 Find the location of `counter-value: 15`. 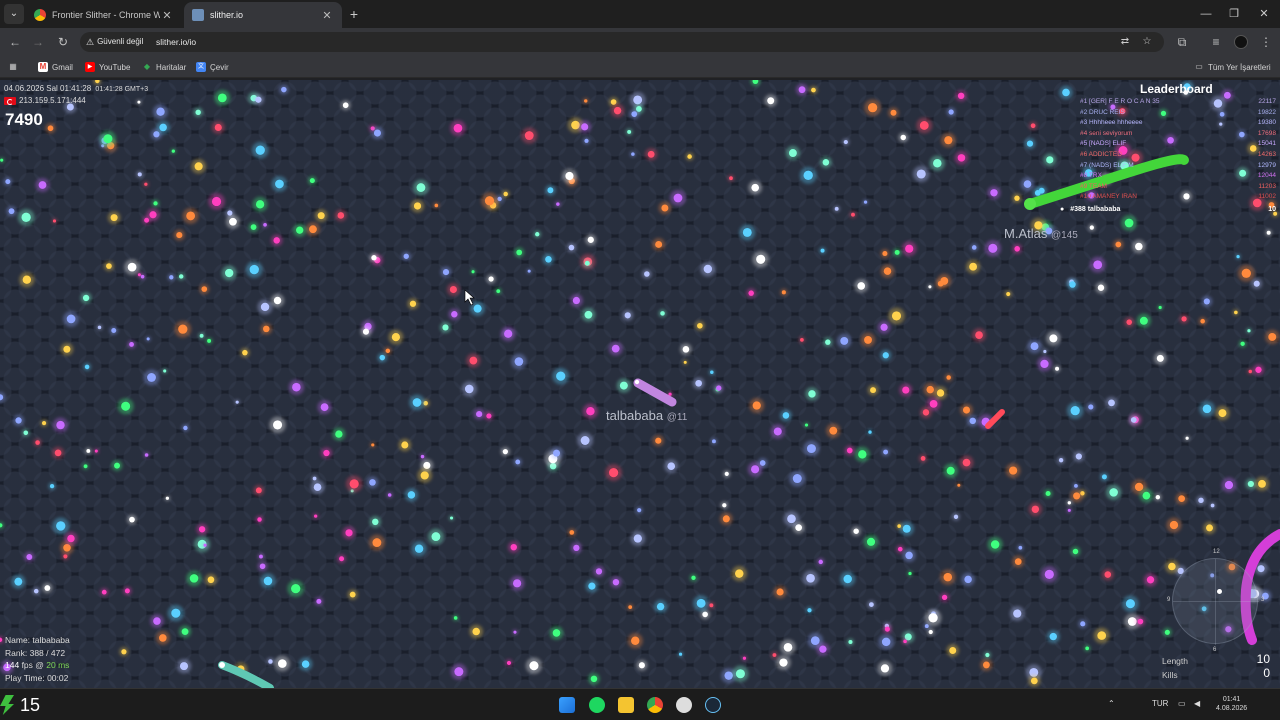

counter-value: 15 is located at coordinates (30, 704).